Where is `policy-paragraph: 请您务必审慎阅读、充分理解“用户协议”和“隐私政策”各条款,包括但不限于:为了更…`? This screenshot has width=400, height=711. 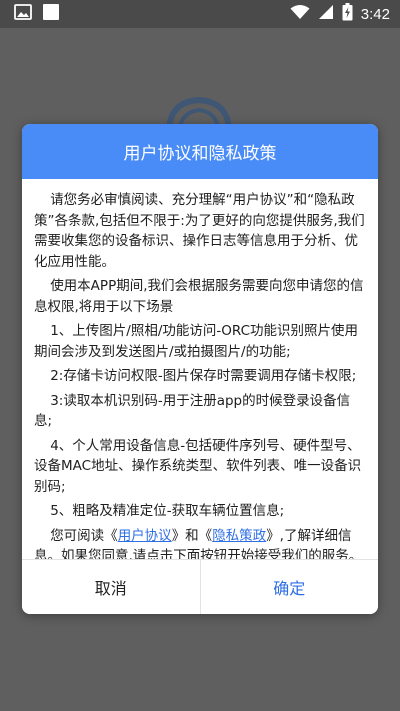 policy-paragraph: 请您务必审慎阅读、充分理解“用户协议”和“隐私政策”各条款,包括但不限于:为了更… is located at coordinates (199, 231).